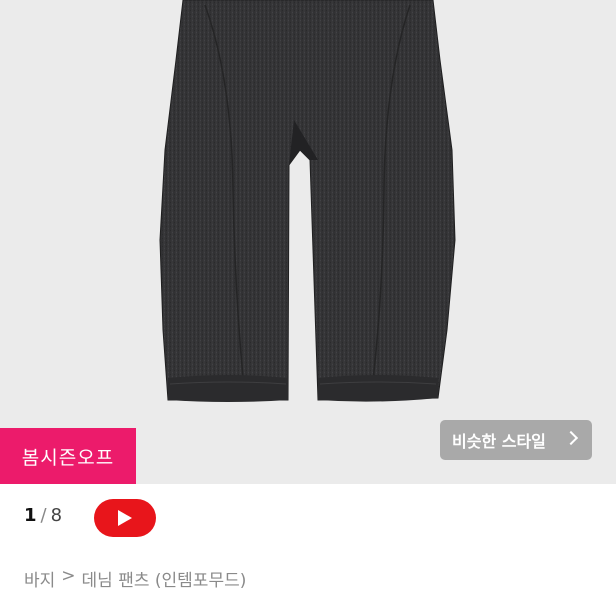  I want to click on youtube-play-icon, so click(125, 518).